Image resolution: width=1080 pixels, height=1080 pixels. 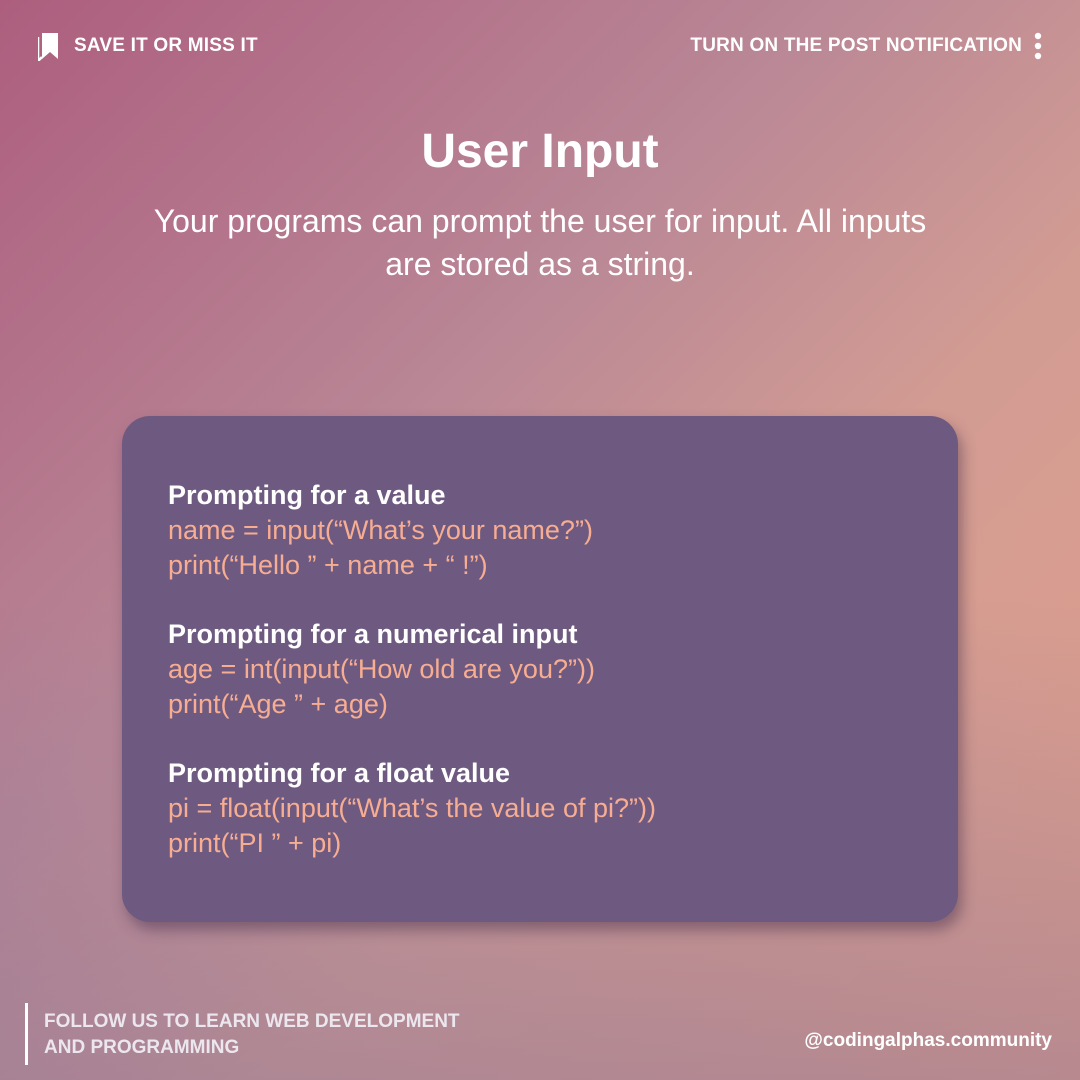 I want to click on code-block-heading: Prompting for a value, so click(x=307, y=495).